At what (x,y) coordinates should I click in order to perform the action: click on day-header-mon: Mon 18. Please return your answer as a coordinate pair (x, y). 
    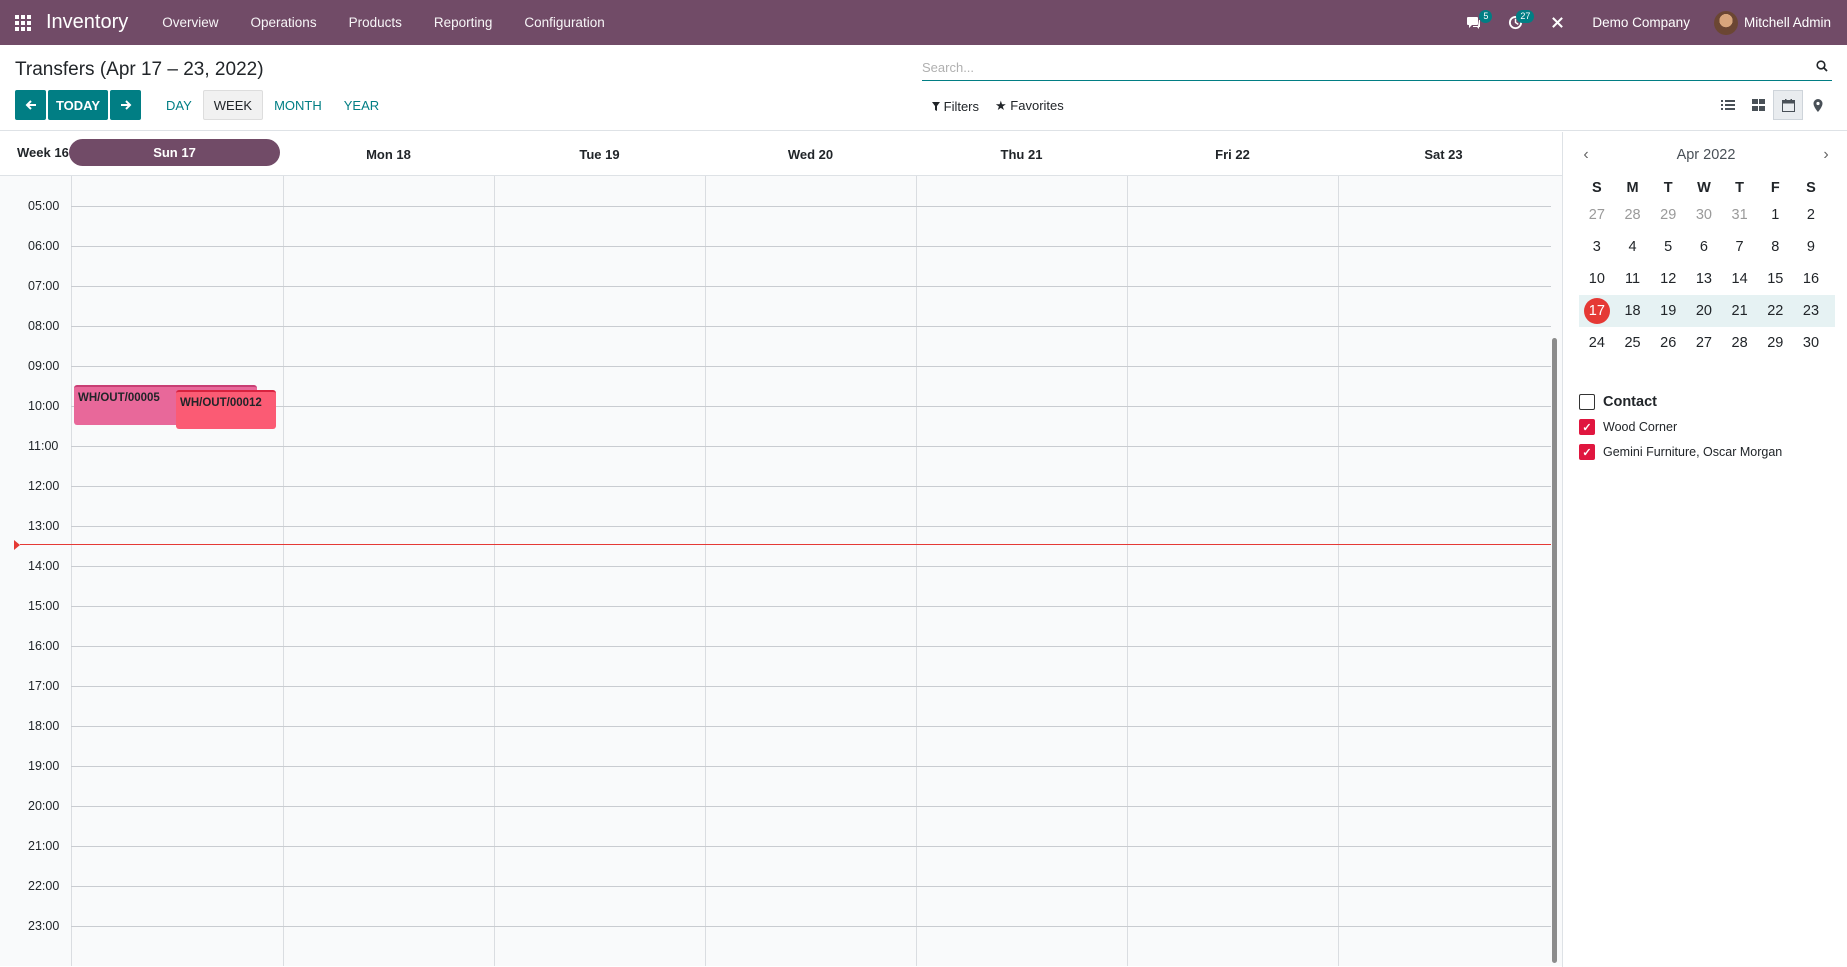
    Looking at the image, I should click on (388, 154).